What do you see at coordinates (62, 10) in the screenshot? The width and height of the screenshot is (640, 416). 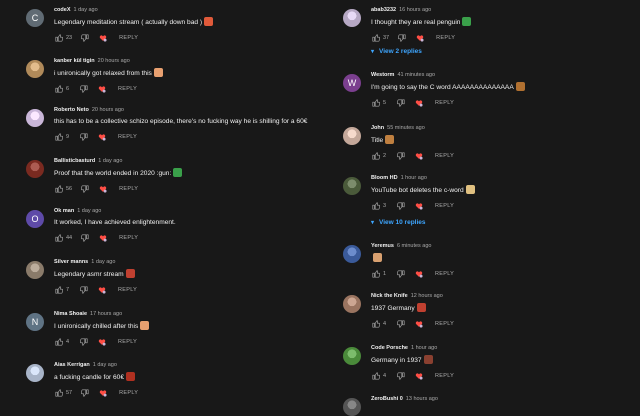 I see `comment-author: codeX` at bounding box center [62, 10].